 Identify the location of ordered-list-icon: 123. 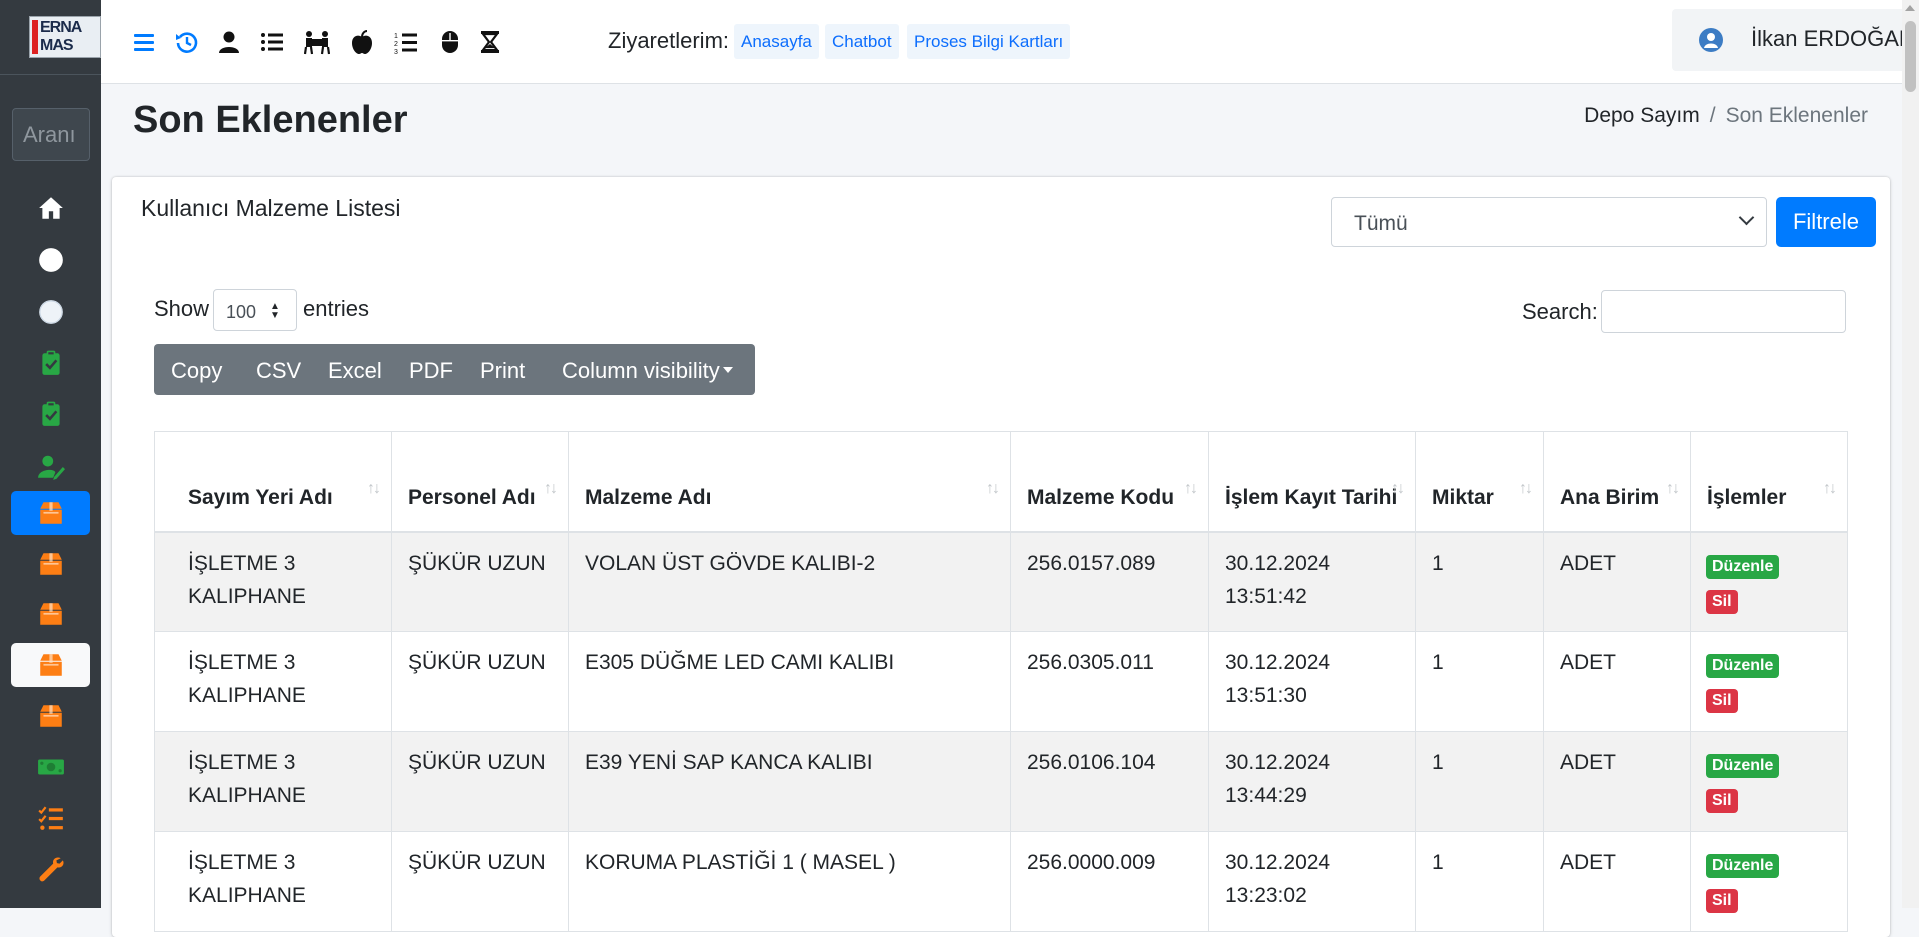
(406, 42).